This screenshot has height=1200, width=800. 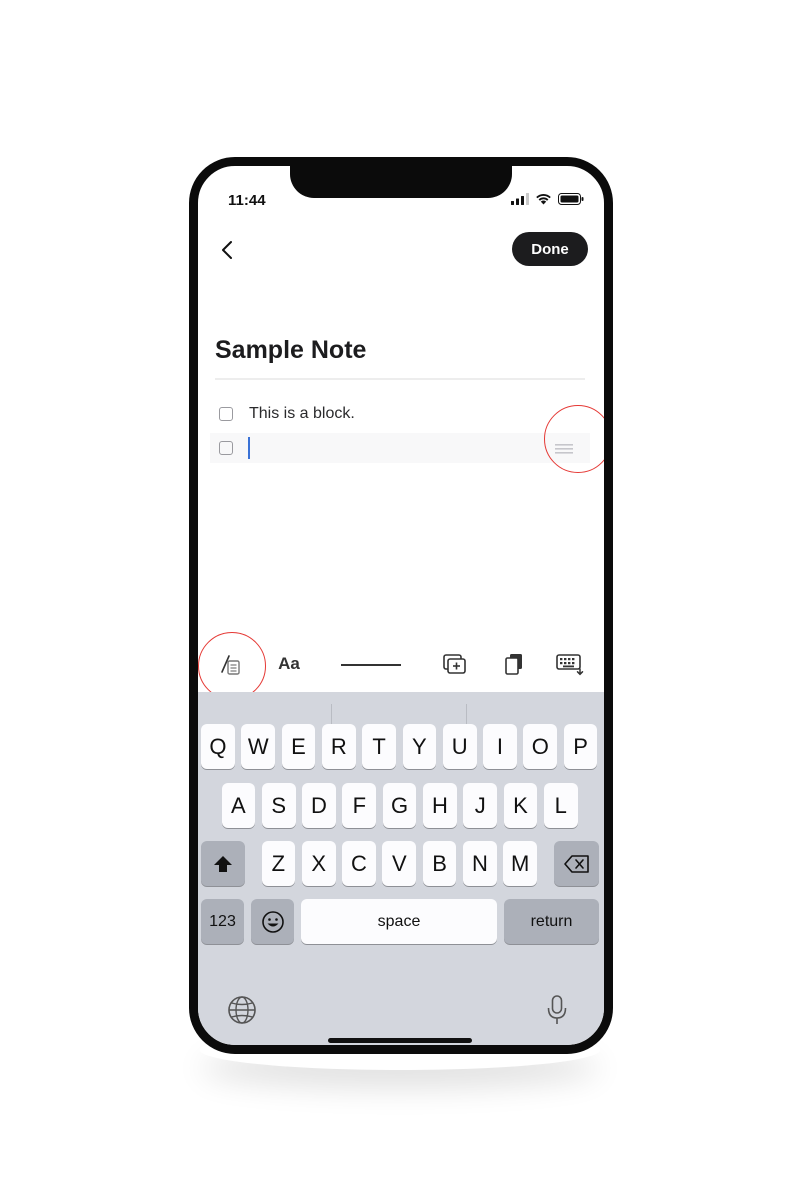 I want to click on key-e: E, so click(x=298, y=746).